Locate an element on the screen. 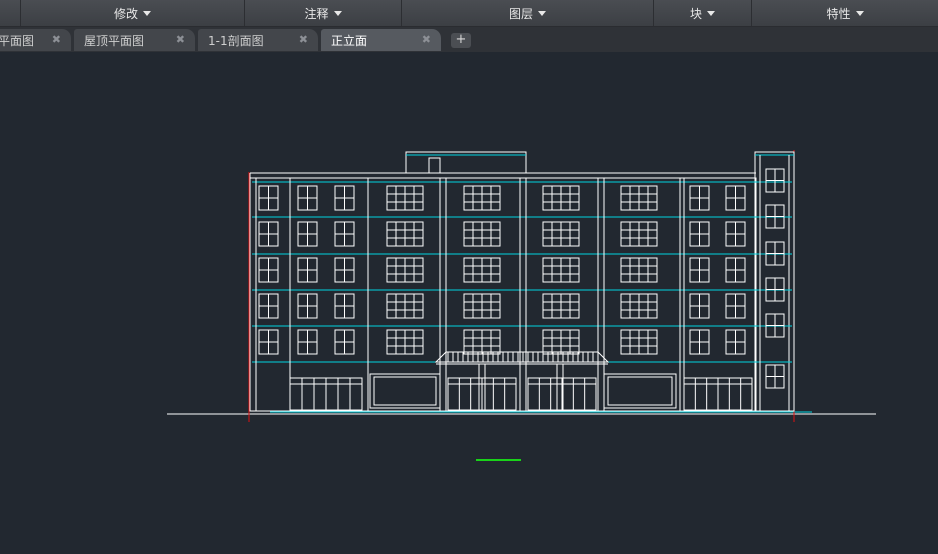 This screenshot has height=554, width=938. annotate-panel-dropdown: 注释 is located at coordinates (322, 13).